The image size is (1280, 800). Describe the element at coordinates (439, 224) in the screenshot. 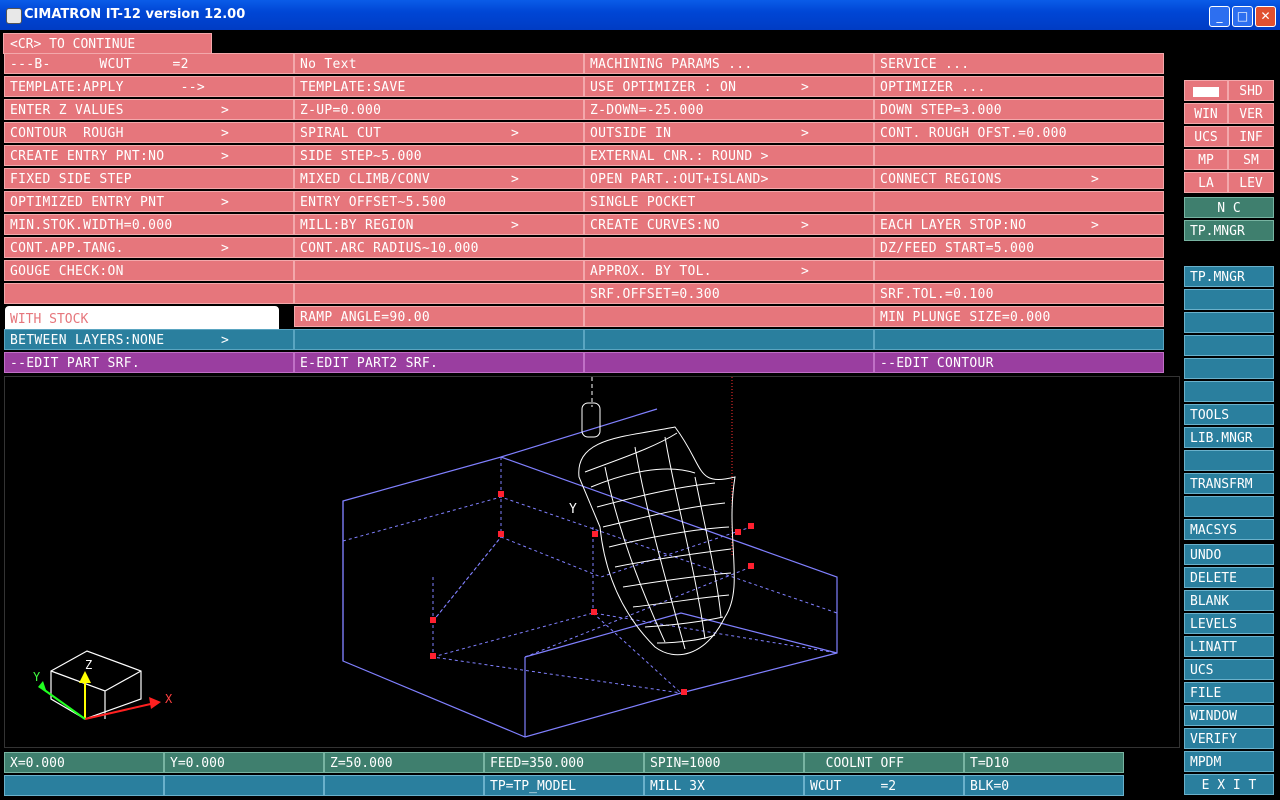

I see `menu-item: MILL:BY REGION >` at that location.